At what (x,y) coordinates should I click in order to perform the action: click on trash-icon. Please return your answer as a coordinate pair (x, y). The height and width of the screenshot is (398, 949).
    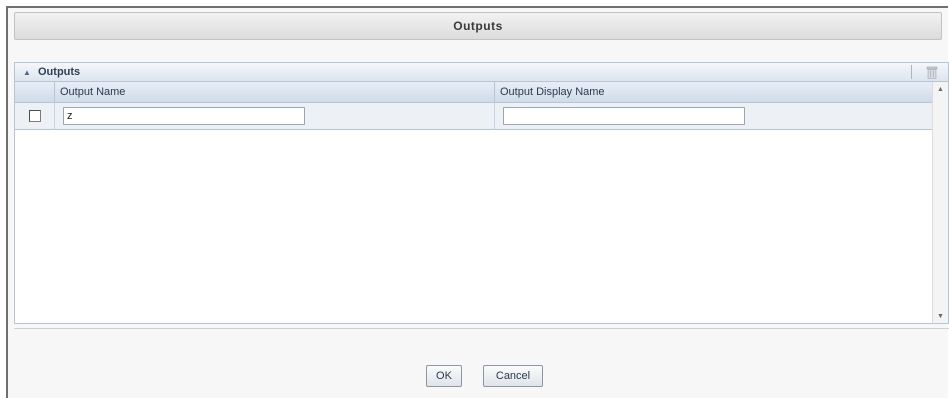
    Looking at the image, I should click on (932, 72).